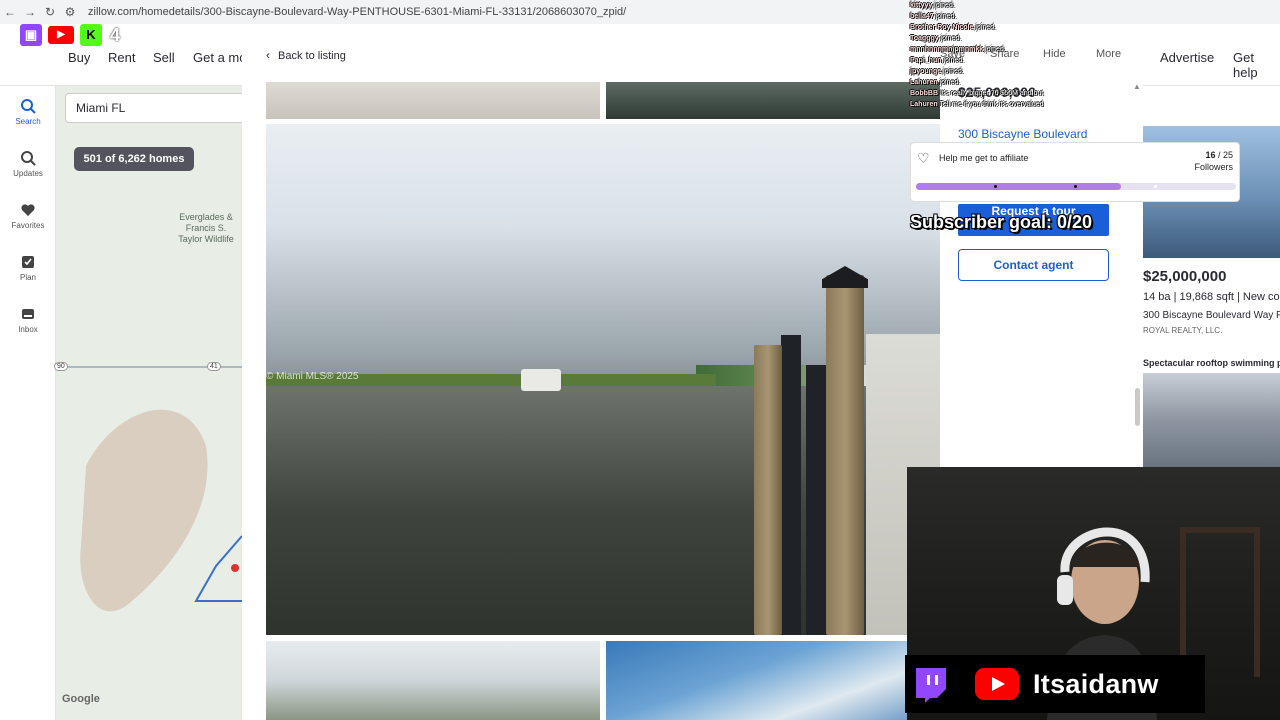 The width and height of the screenshot is (1280, 720). What do you see at coordinates (1033, 265) in the screenshot?
I see `contact-agent-button: Contact agent` at bounding box center [1033, 265].